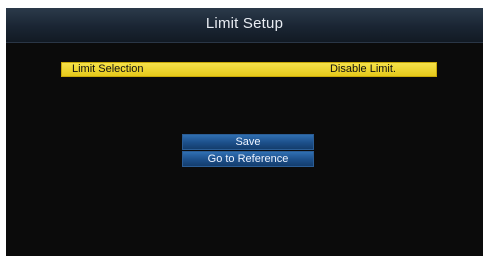 This screenshot has height=261, width=488. What do you see at coordinates (248, 159) in the screenshot?
I see `go-to-reference-button: Go to Reference` at bounding box center [248, 159].